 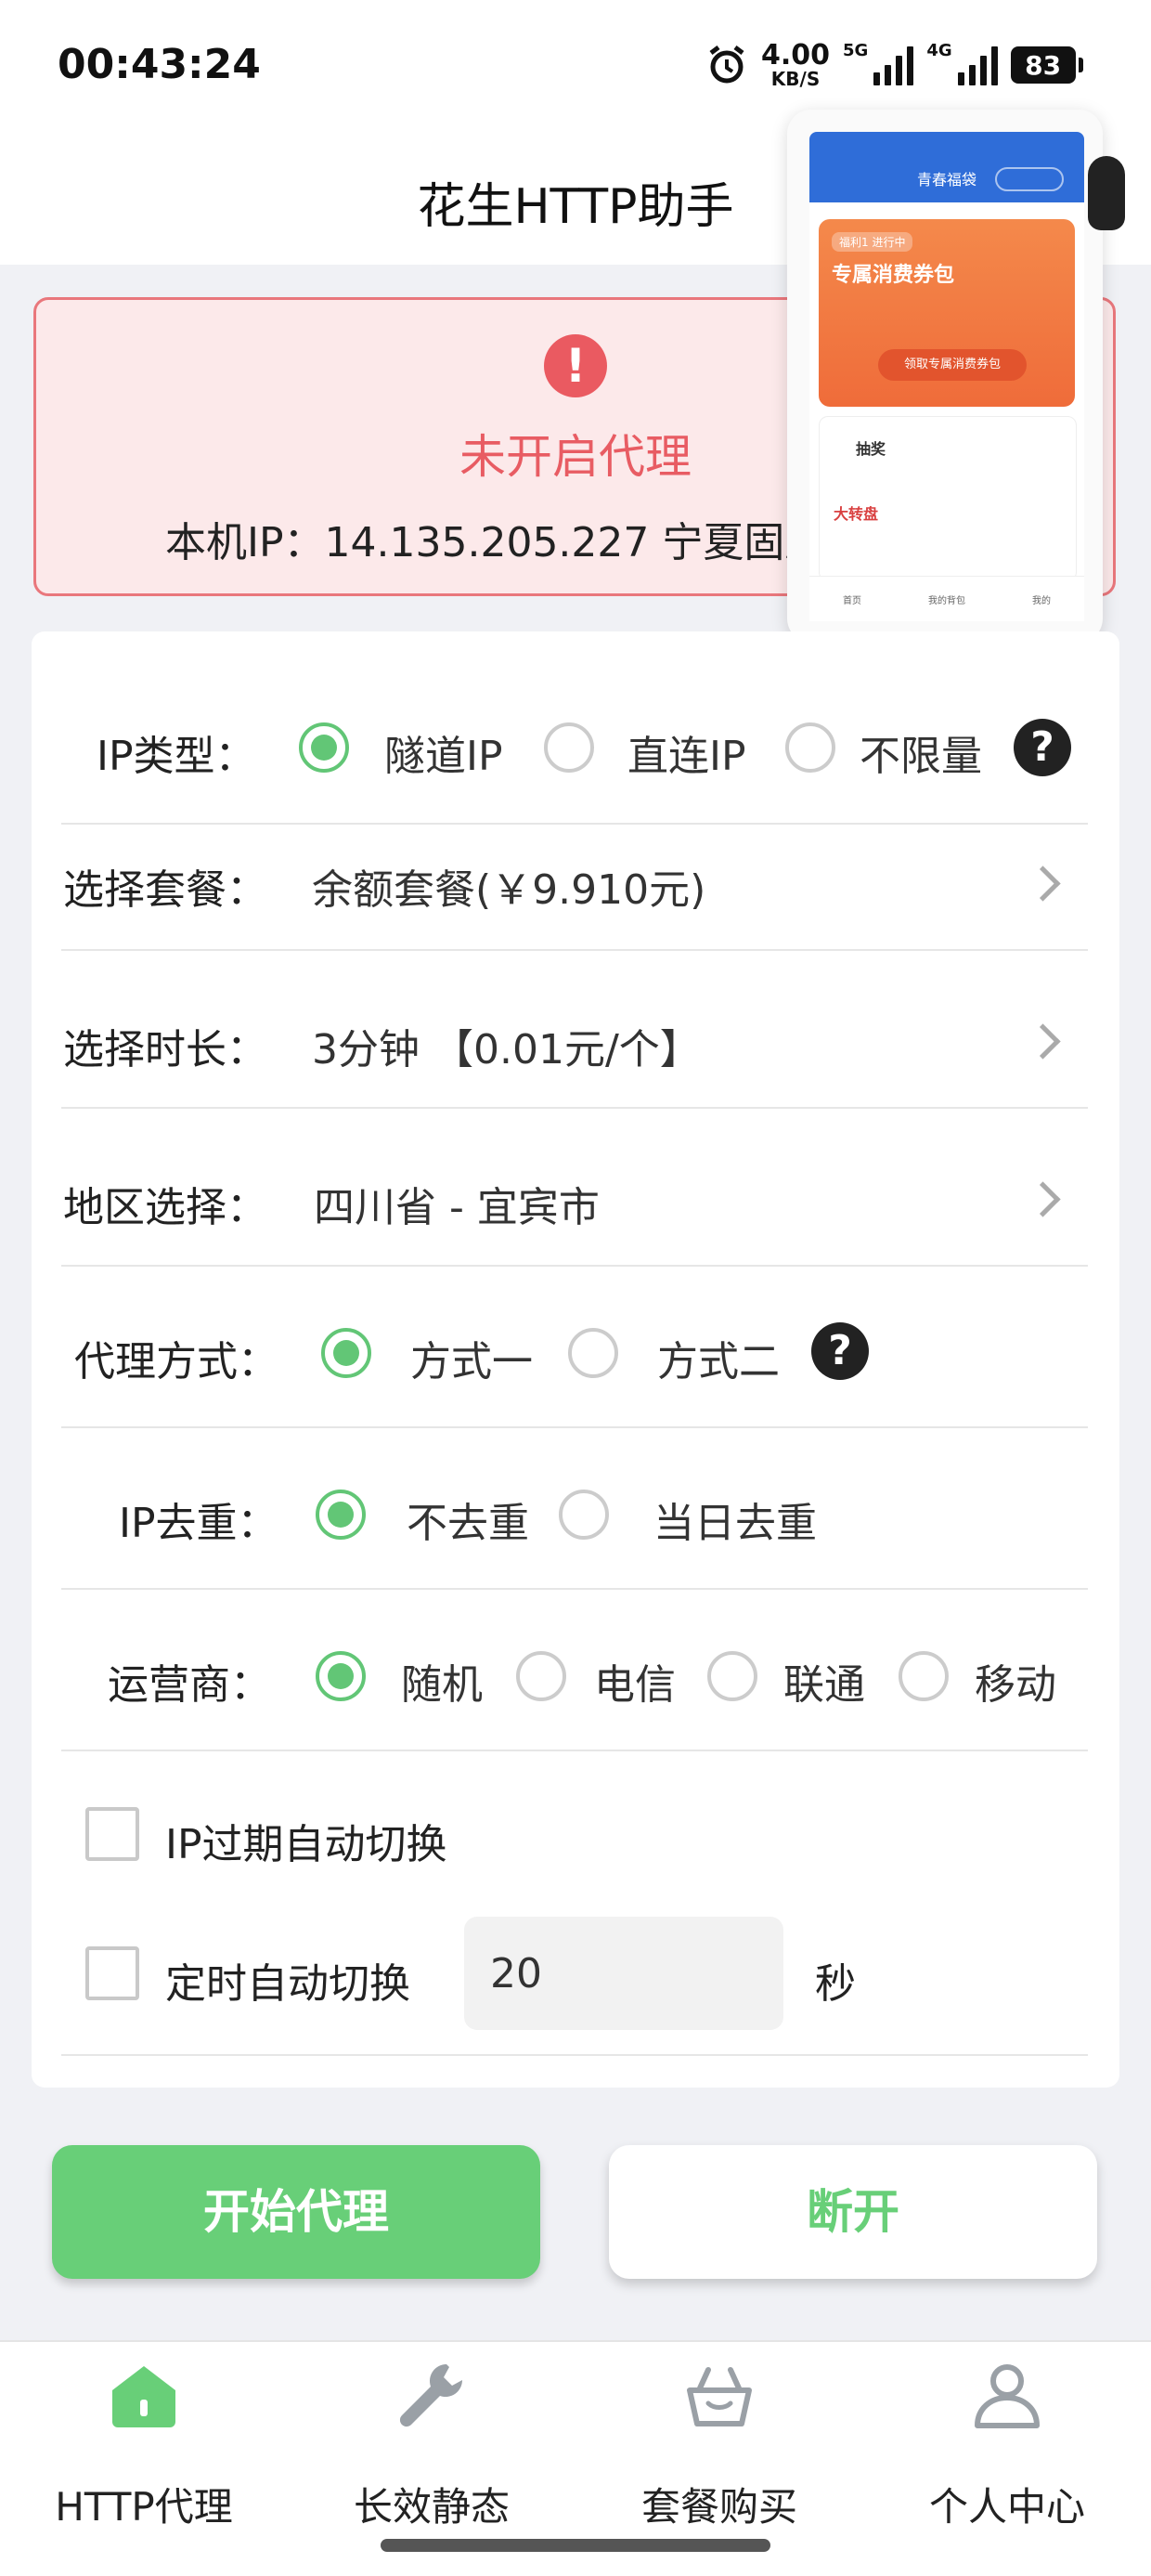 I want to click on auto-switch-timer-checkbox, so click(x=112, y=1973).